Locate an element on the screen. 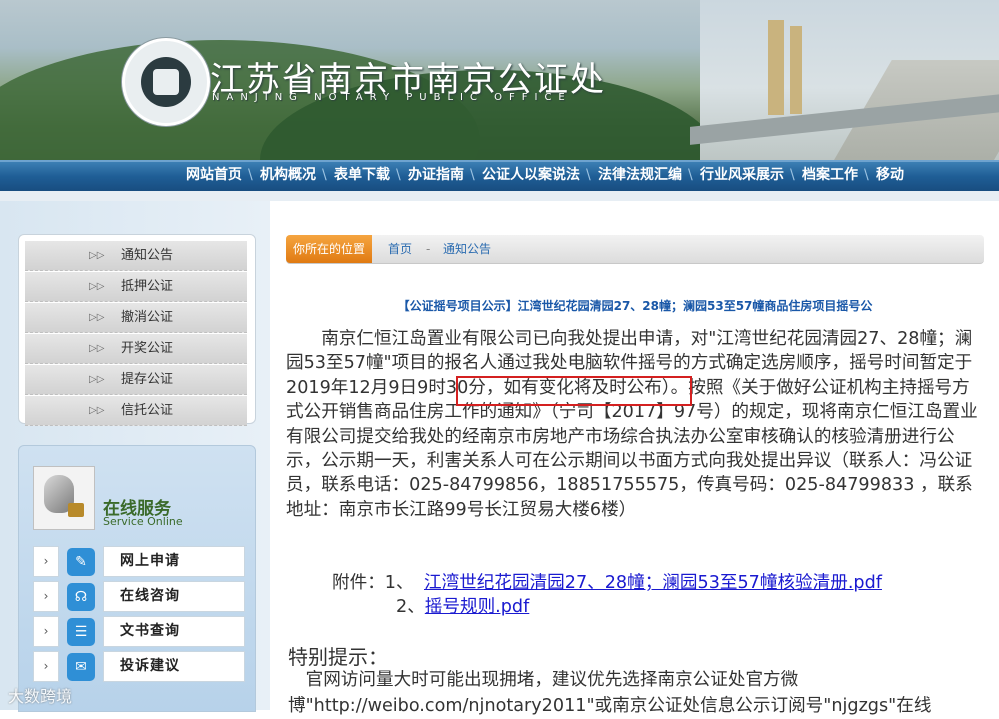 Image resolution: width=999 pixels, height=719 pixels. category-item: ▷▷ 通知公告 is located at coordinates (136, 256).